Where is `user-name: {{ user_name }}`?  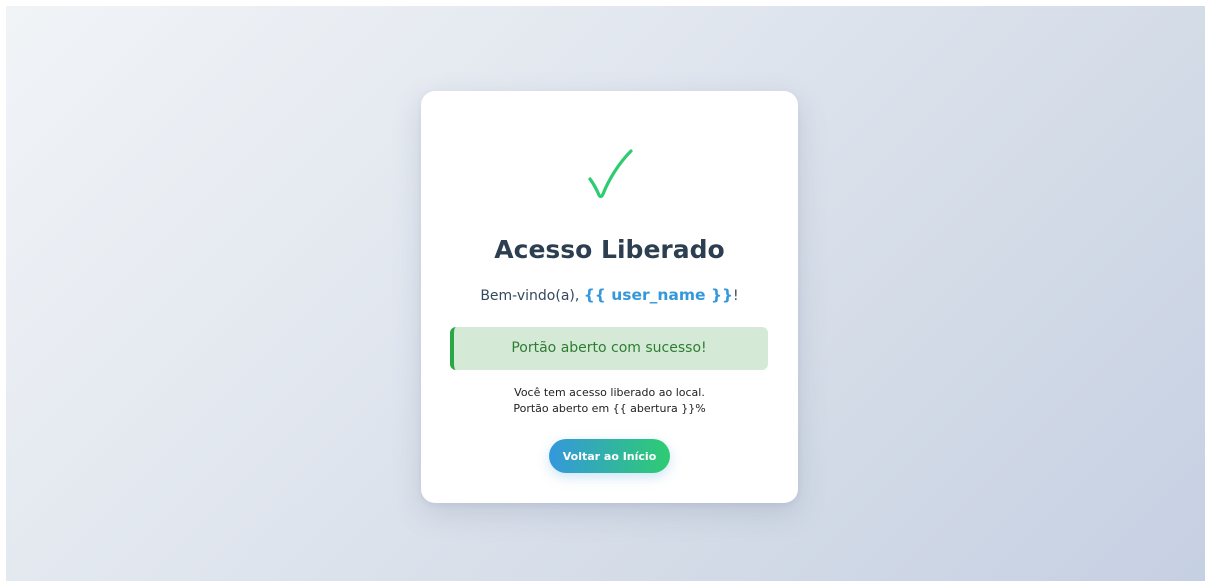
user-name: {{ user_name }} is located at coordinates (658, 295).